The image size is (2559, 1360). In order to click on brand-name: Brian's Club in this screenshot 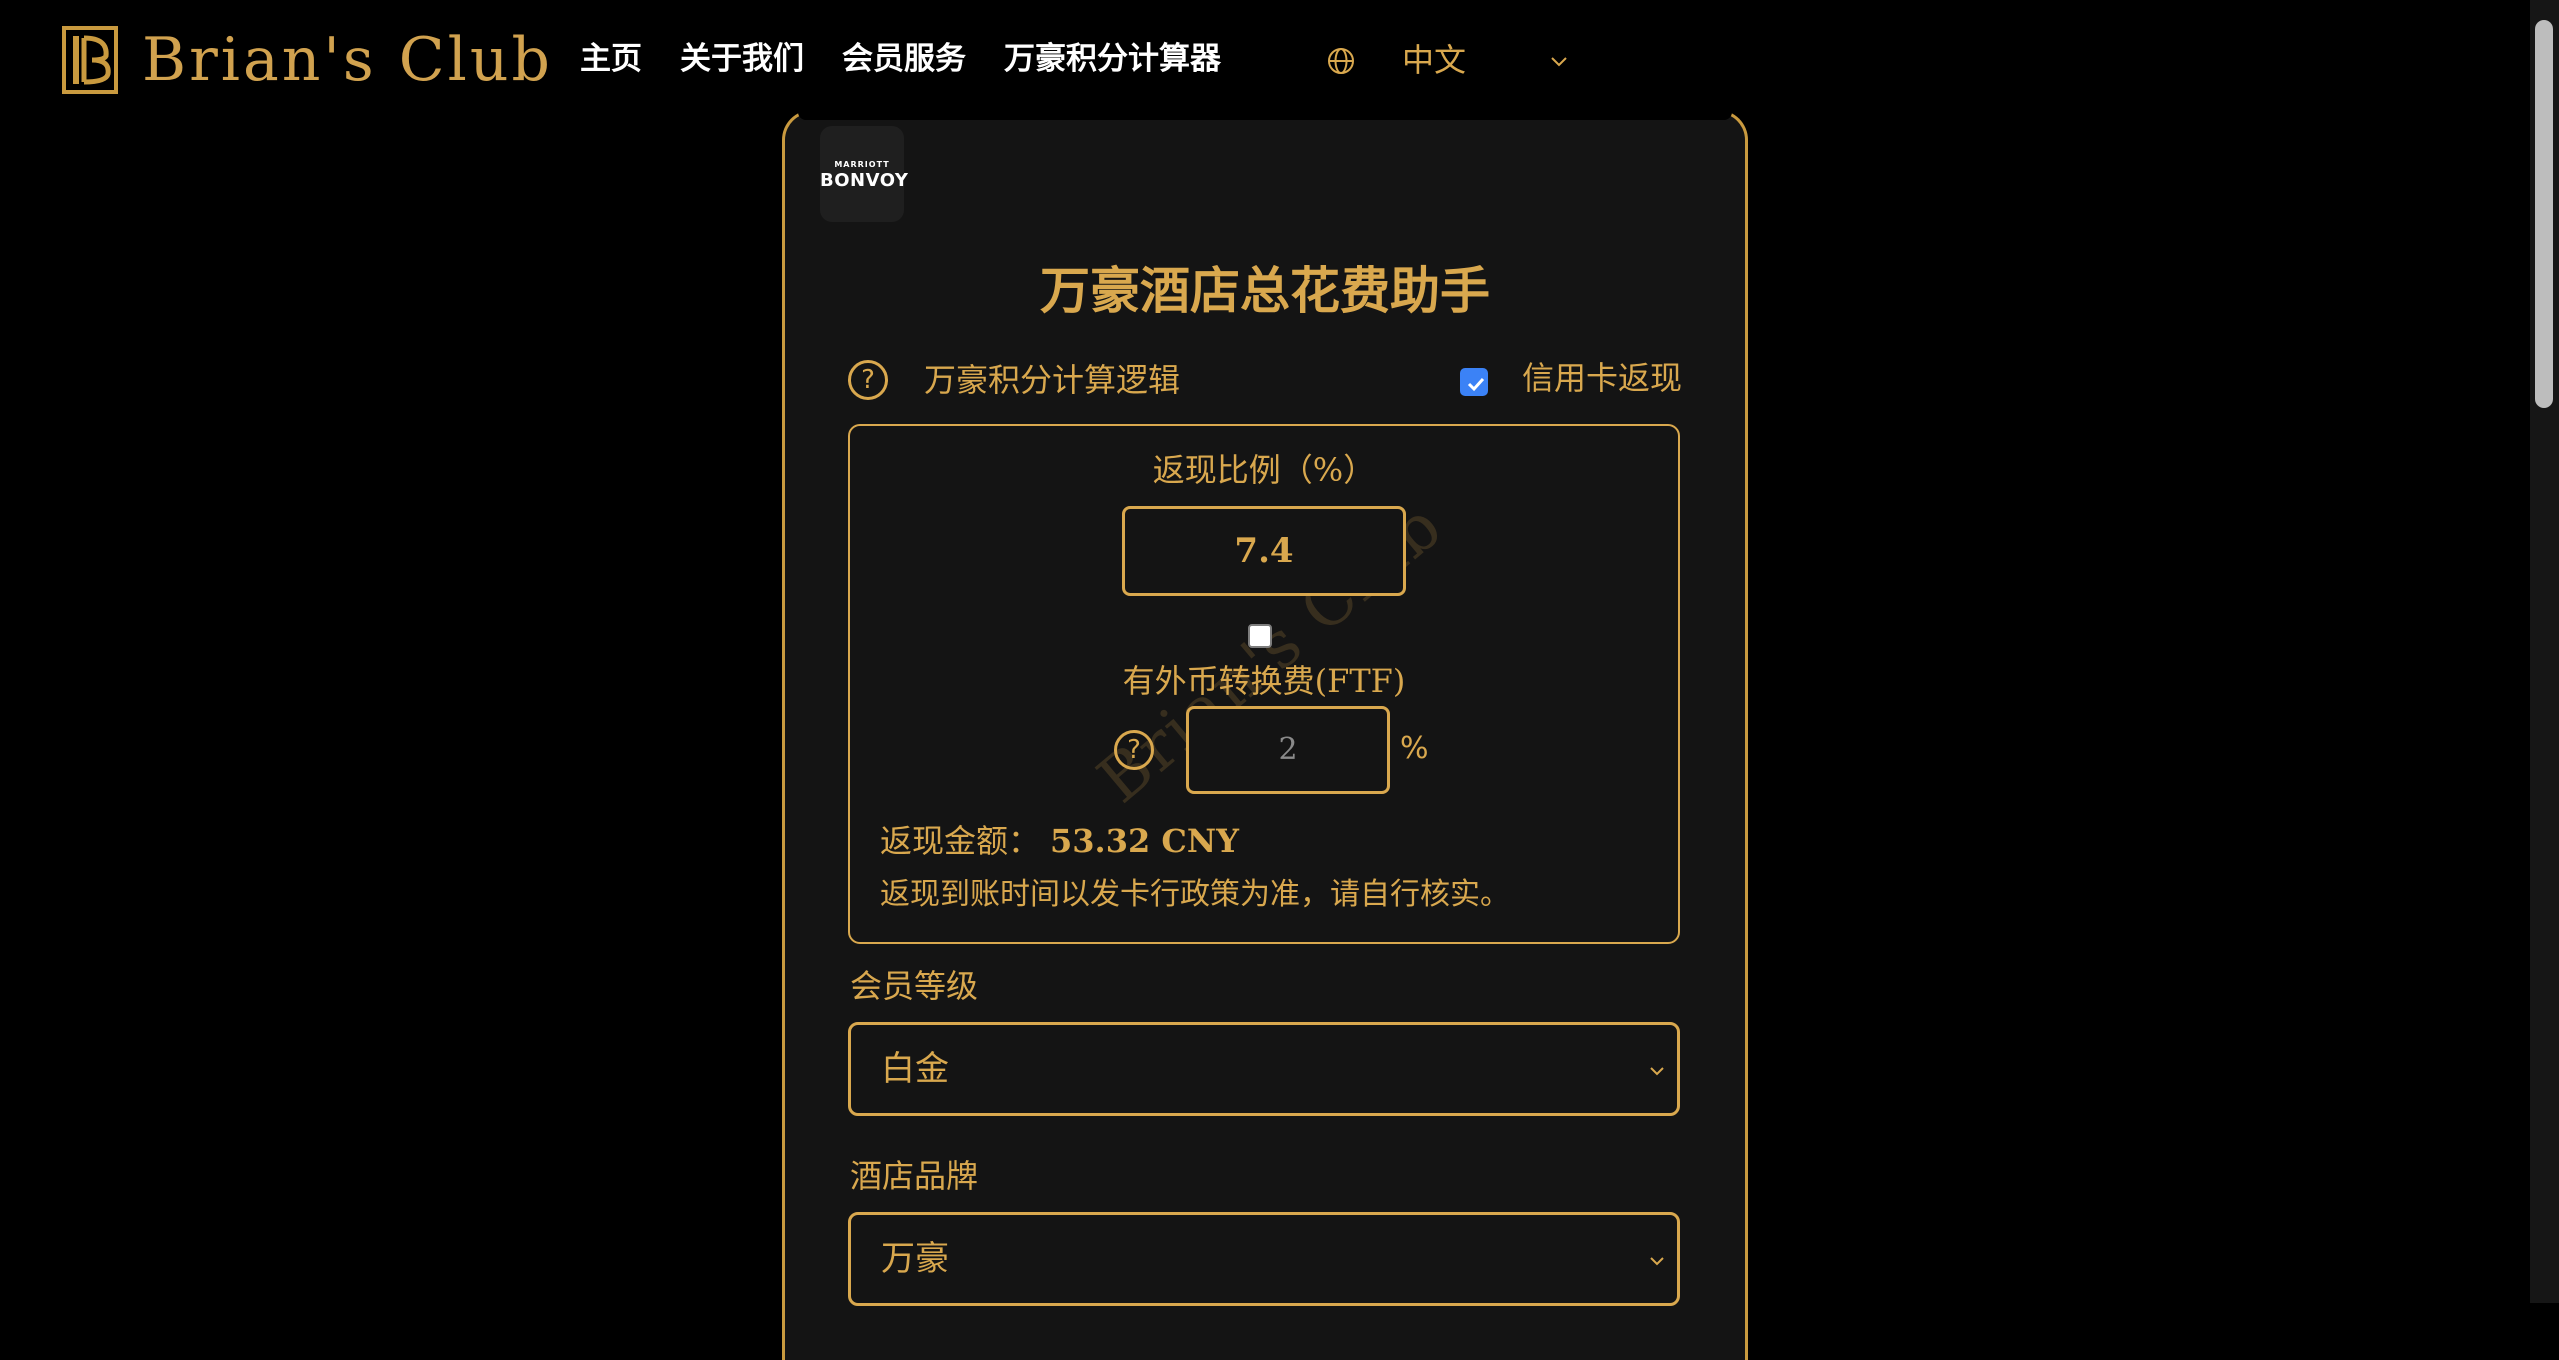, I will do `click(347, 60)`.